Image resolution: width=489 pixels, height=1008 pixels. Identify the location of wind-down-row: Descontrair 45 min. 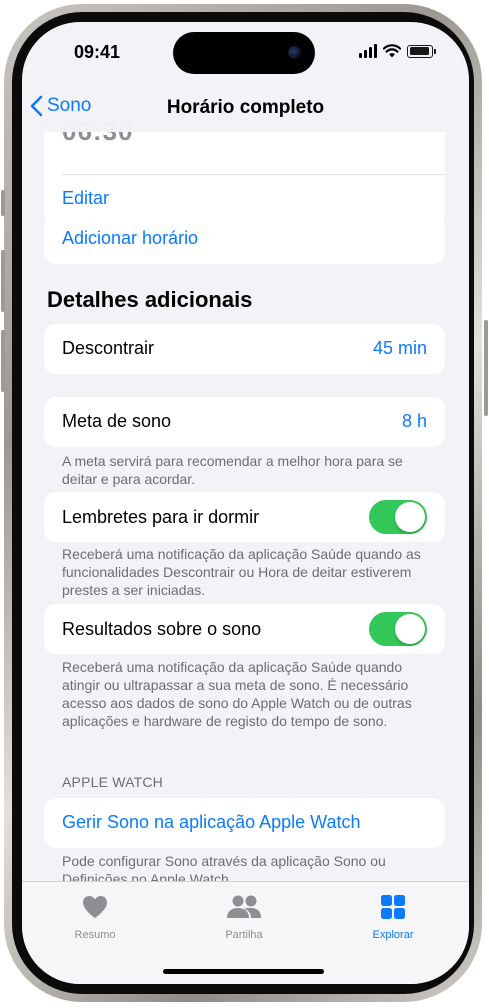
(244, 349).